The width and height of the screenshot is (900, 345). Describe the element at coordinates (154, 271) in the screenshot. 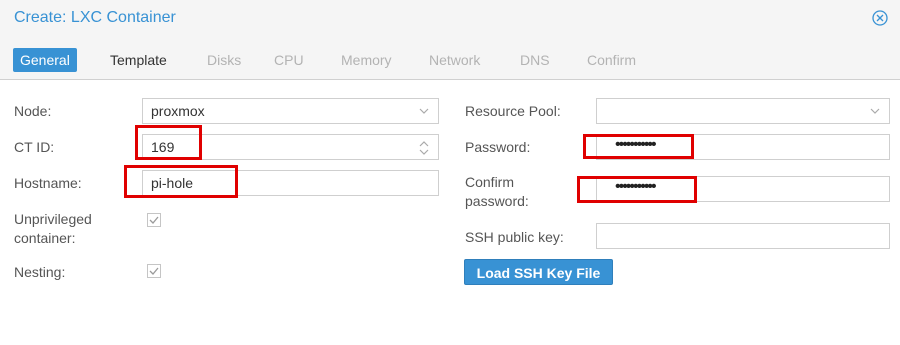

I see `nesting-checkbox` at that location.